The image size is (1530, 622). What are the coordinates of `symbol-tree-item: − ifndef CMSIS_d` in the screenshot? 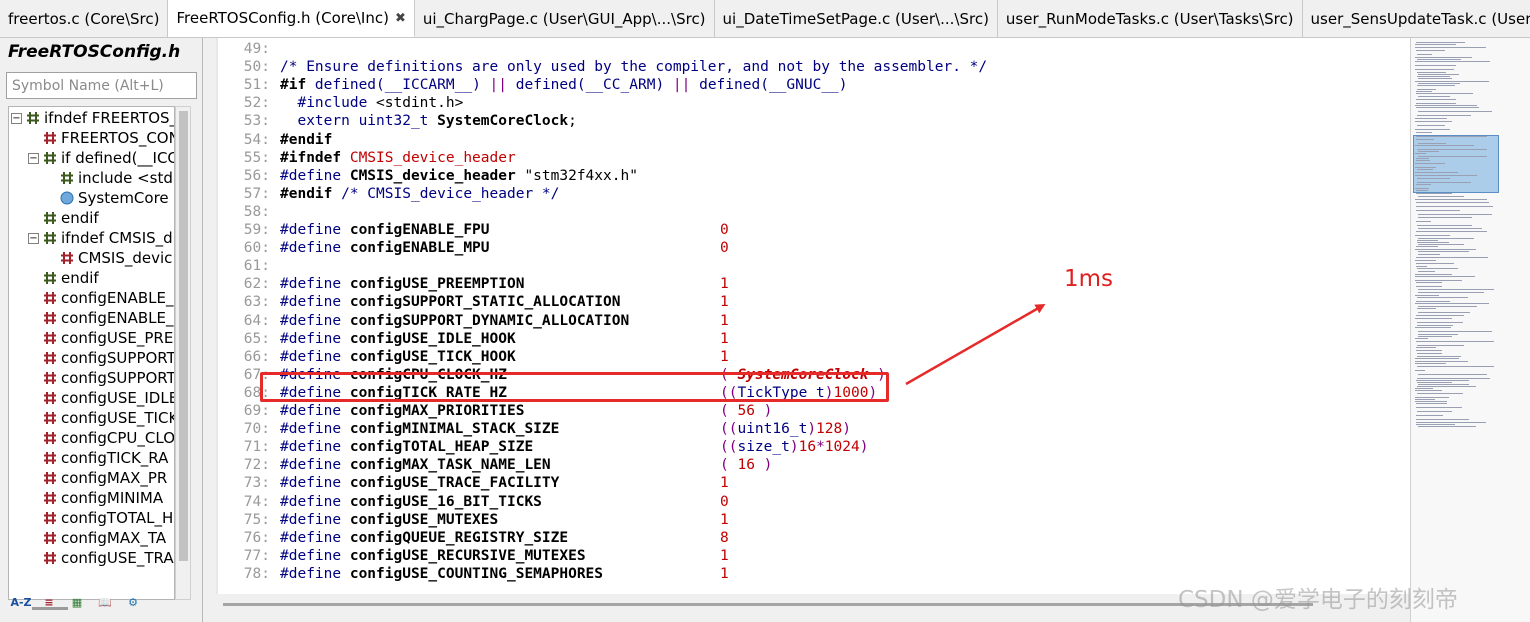 It's located at (100, 238).